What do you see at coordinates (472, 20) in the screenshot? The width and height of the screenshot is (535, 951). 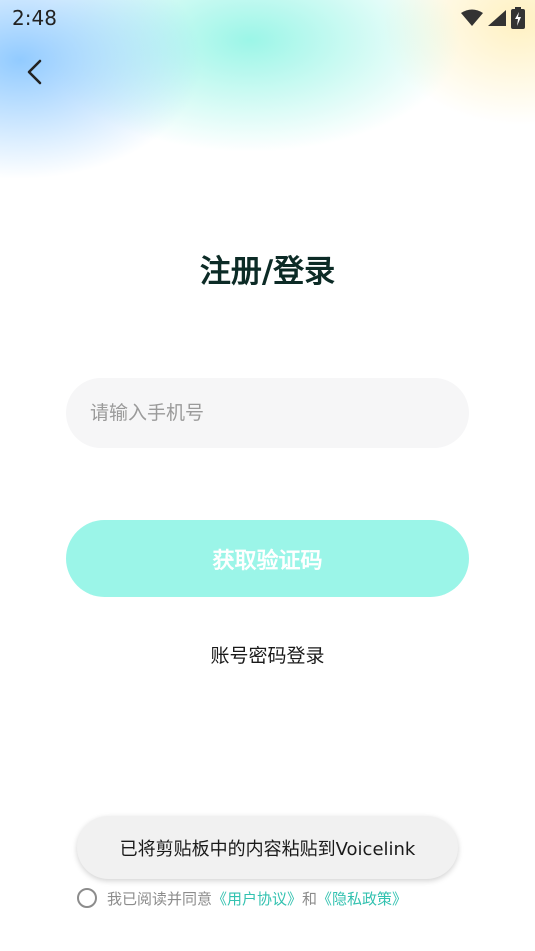 I see `wifi-icon` at bounding box center [472, 20].